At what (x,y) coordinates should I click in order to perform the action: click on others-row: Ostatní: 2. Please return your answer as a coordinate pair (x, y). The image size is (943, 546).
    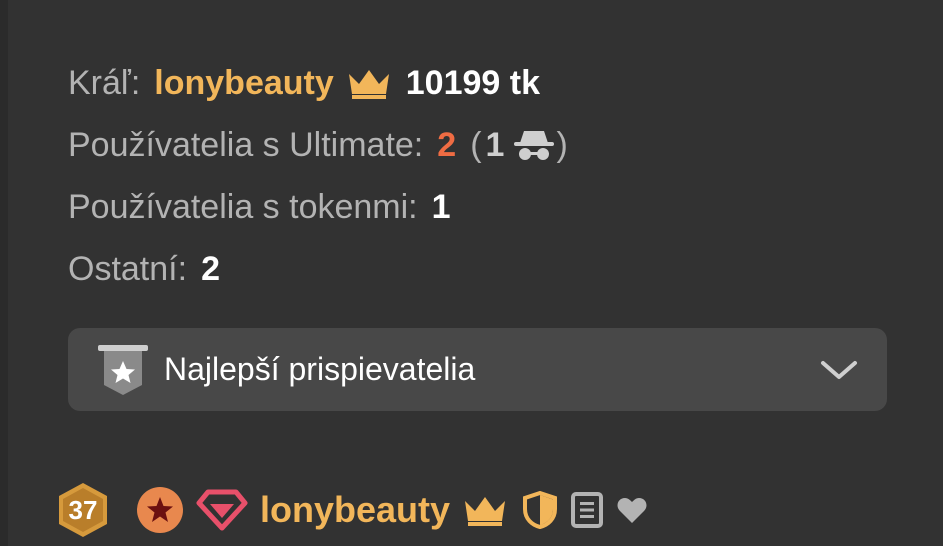
    Looking at the image, I should click on (318, 269).